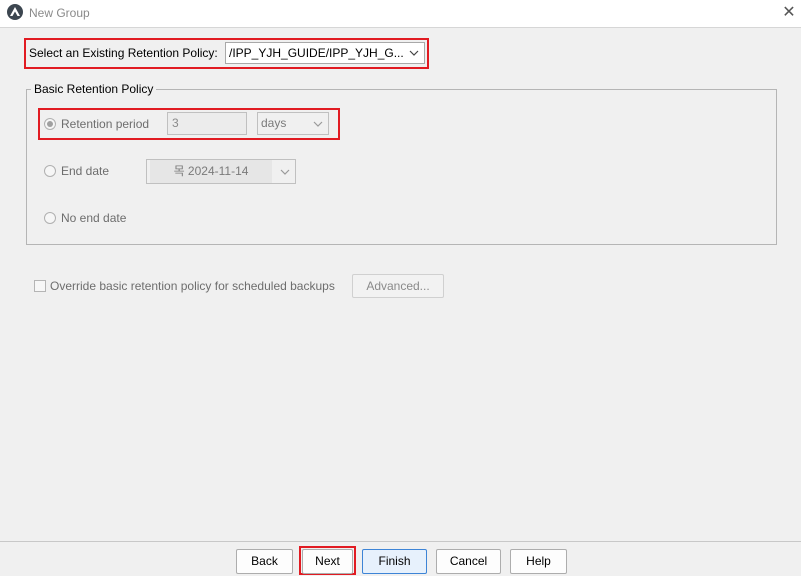 The height and width of the screenshot is (576, 801). What do you see at coordinates (211, 171) in the screenshot?
I see `end-date-value: 목 2024-11-14` at bounding box center [211, 171].